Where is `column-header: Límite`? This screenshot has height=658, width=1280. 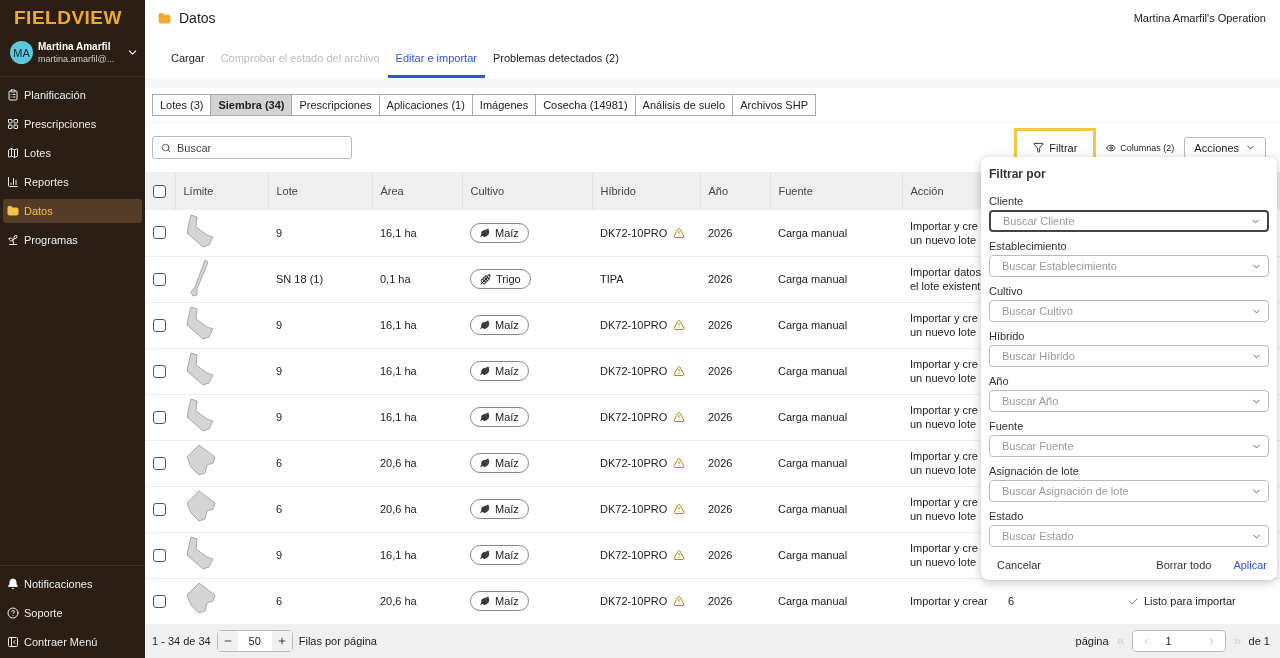
column-header: Límite is located at coordinates (221, 191).